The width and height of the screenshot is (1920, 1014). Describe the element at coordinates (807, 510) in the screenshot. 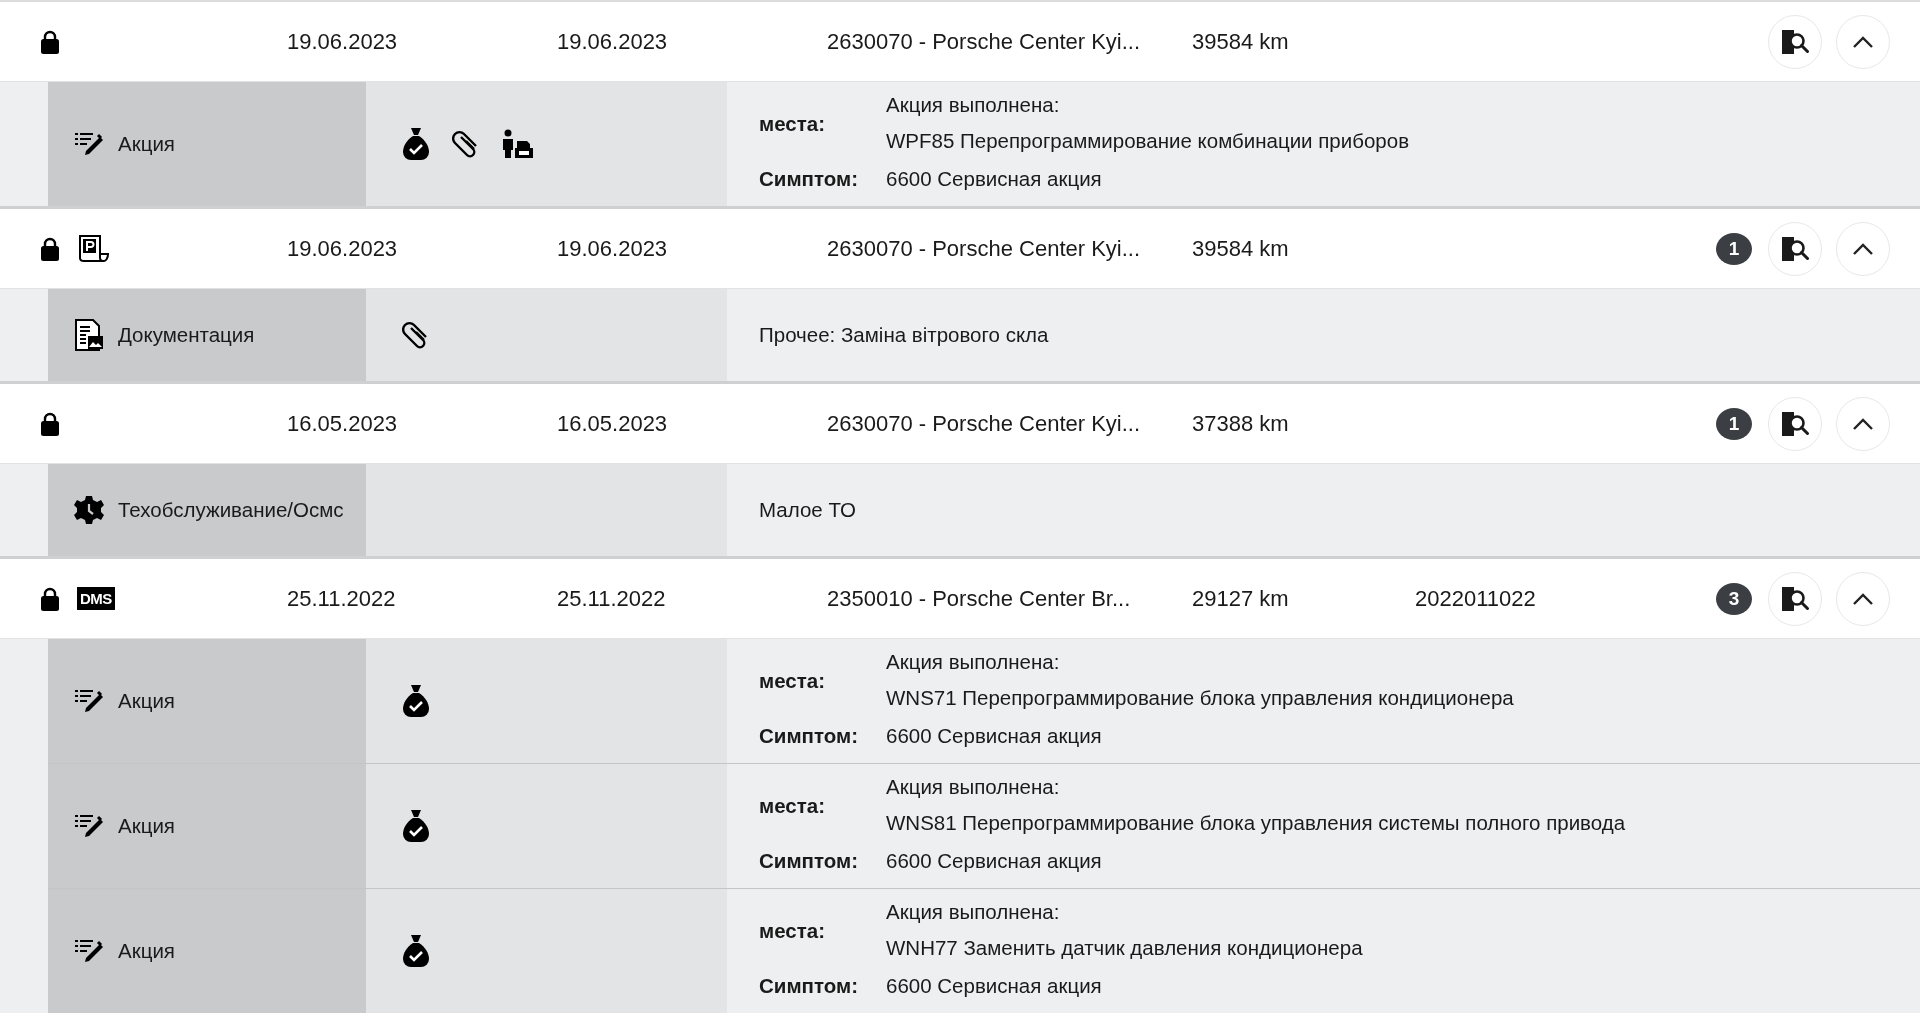

I see `note-text: Малое ТО` at that location.